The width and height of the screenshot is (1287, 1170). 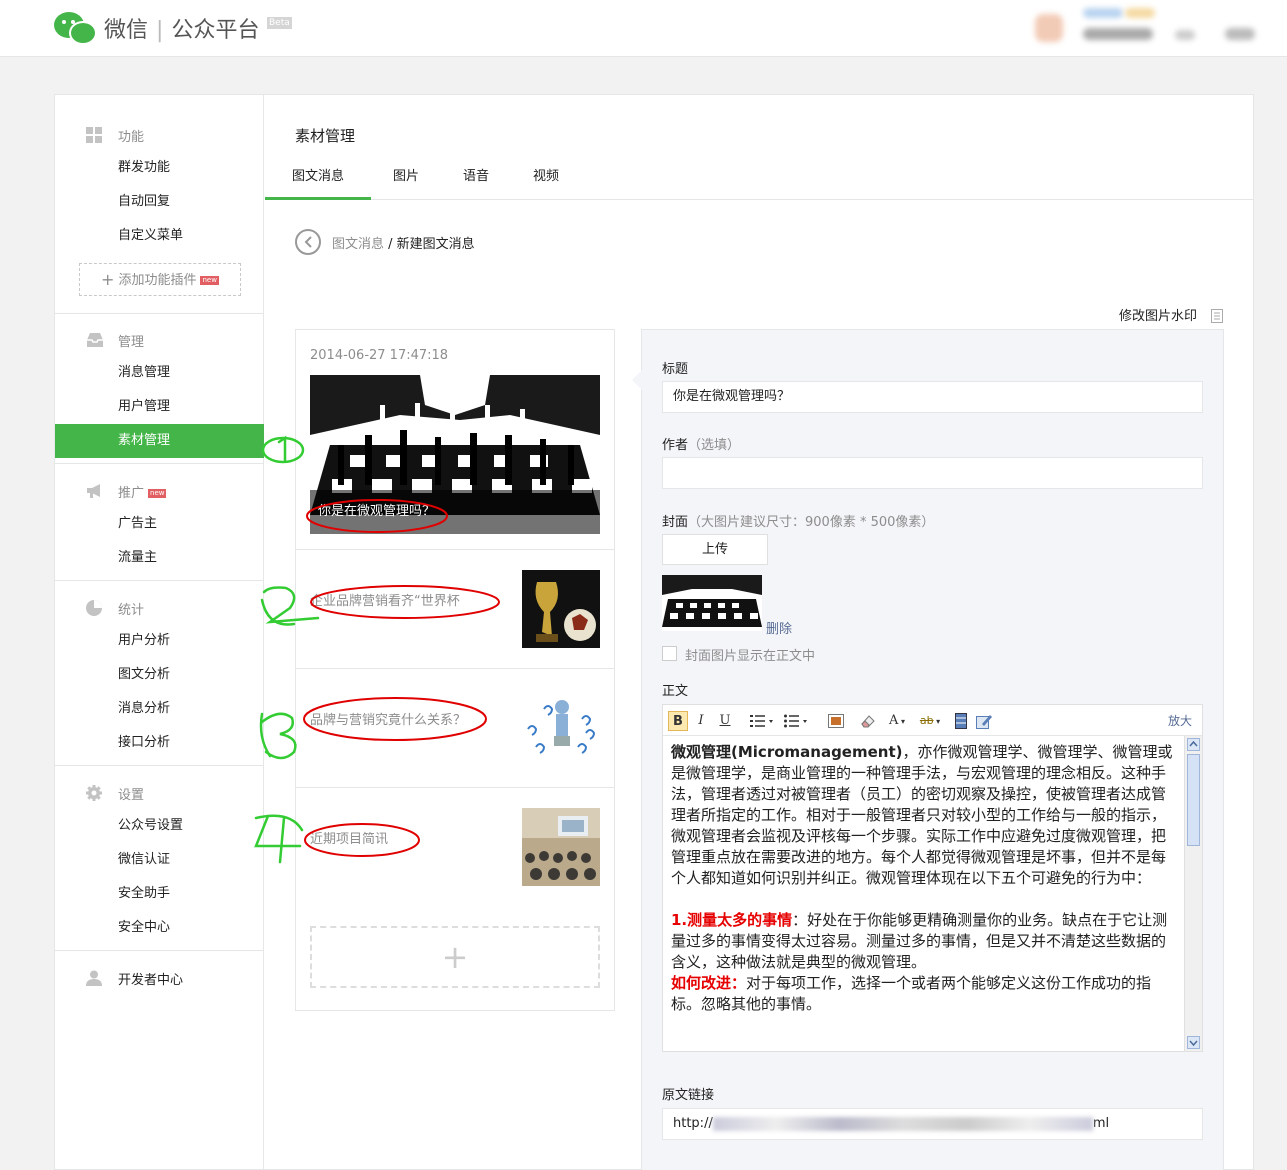 I want to click on ordered-list-icon, so click(x=762, y=721).